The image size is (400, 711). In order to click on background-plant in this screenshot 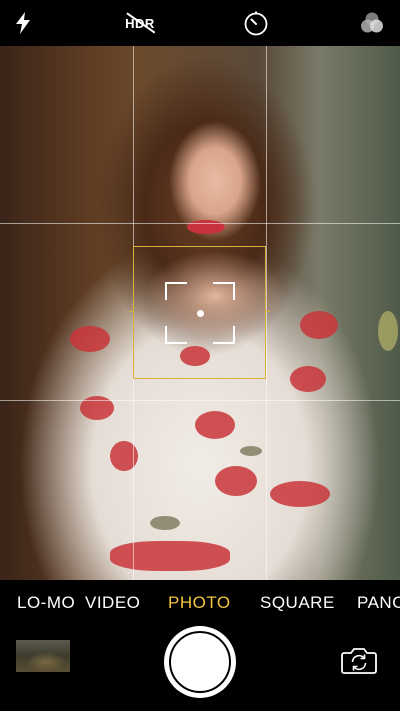, I will do `click(388, 331)`.